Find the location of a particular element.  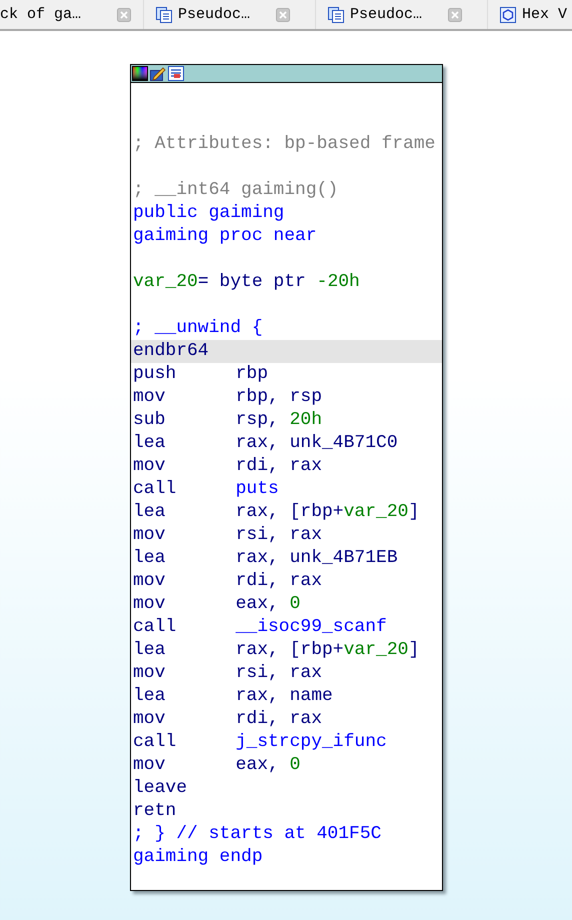

instruction-line: lea rax, unk_4B71EB is located at coordinates (266, 558).